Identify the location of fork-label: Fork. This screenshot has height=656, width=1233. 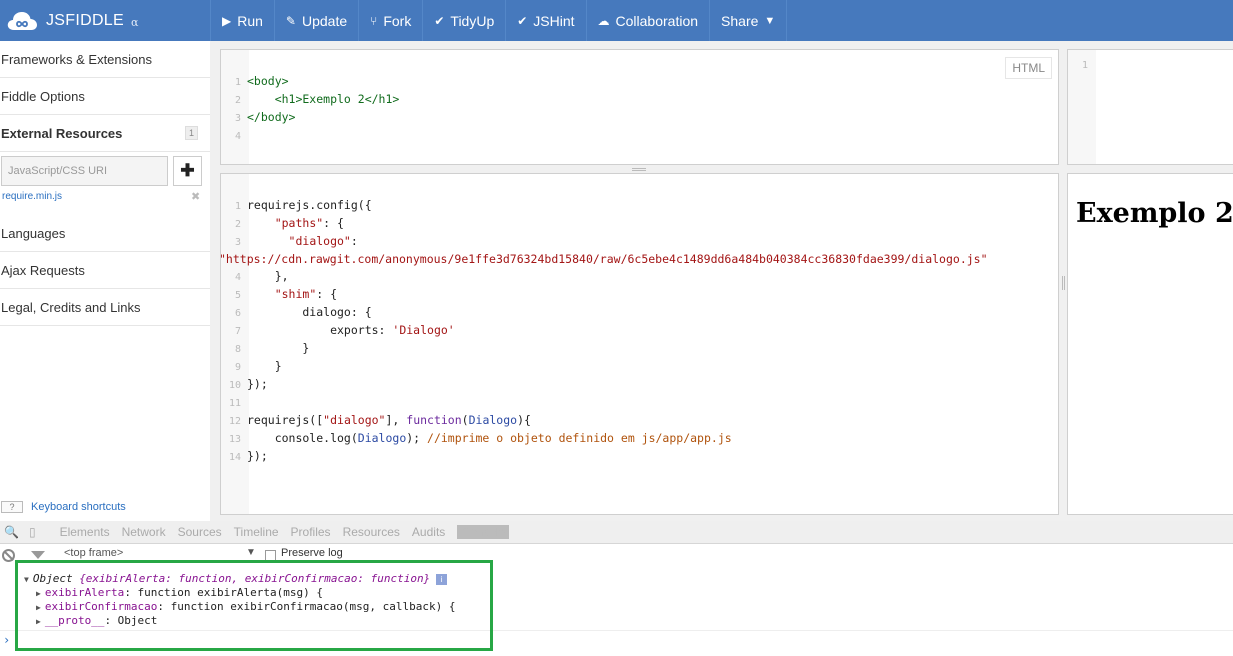
(397, 20).